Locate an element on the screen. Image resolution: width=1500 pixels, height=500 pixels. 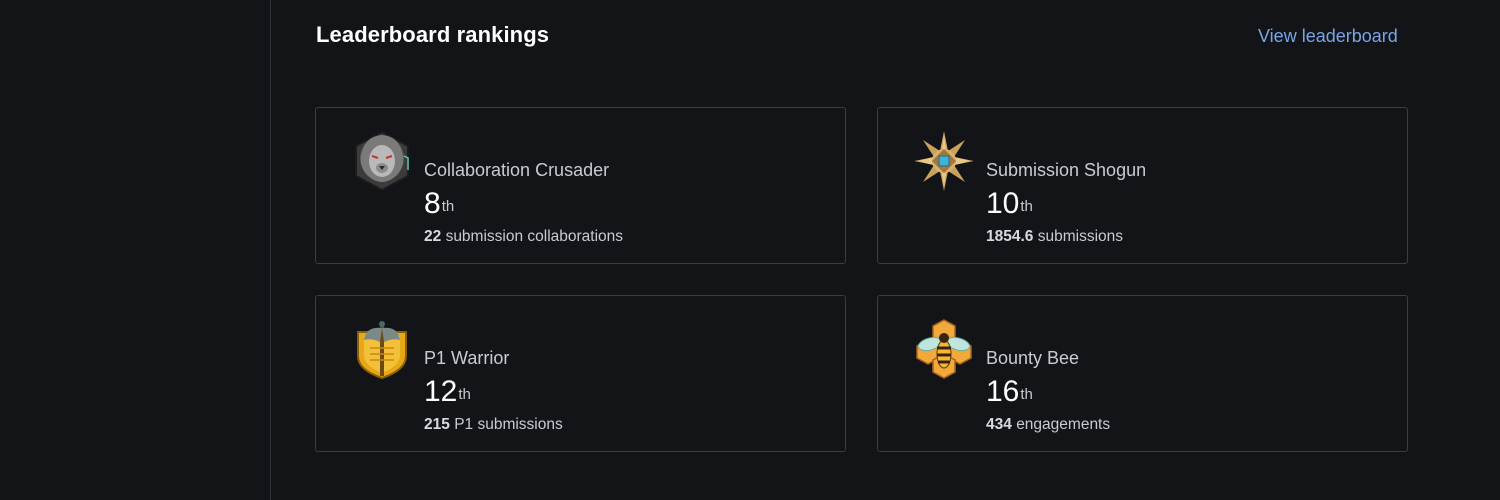
stat-count: 434 is located at coordinates (999, 424).